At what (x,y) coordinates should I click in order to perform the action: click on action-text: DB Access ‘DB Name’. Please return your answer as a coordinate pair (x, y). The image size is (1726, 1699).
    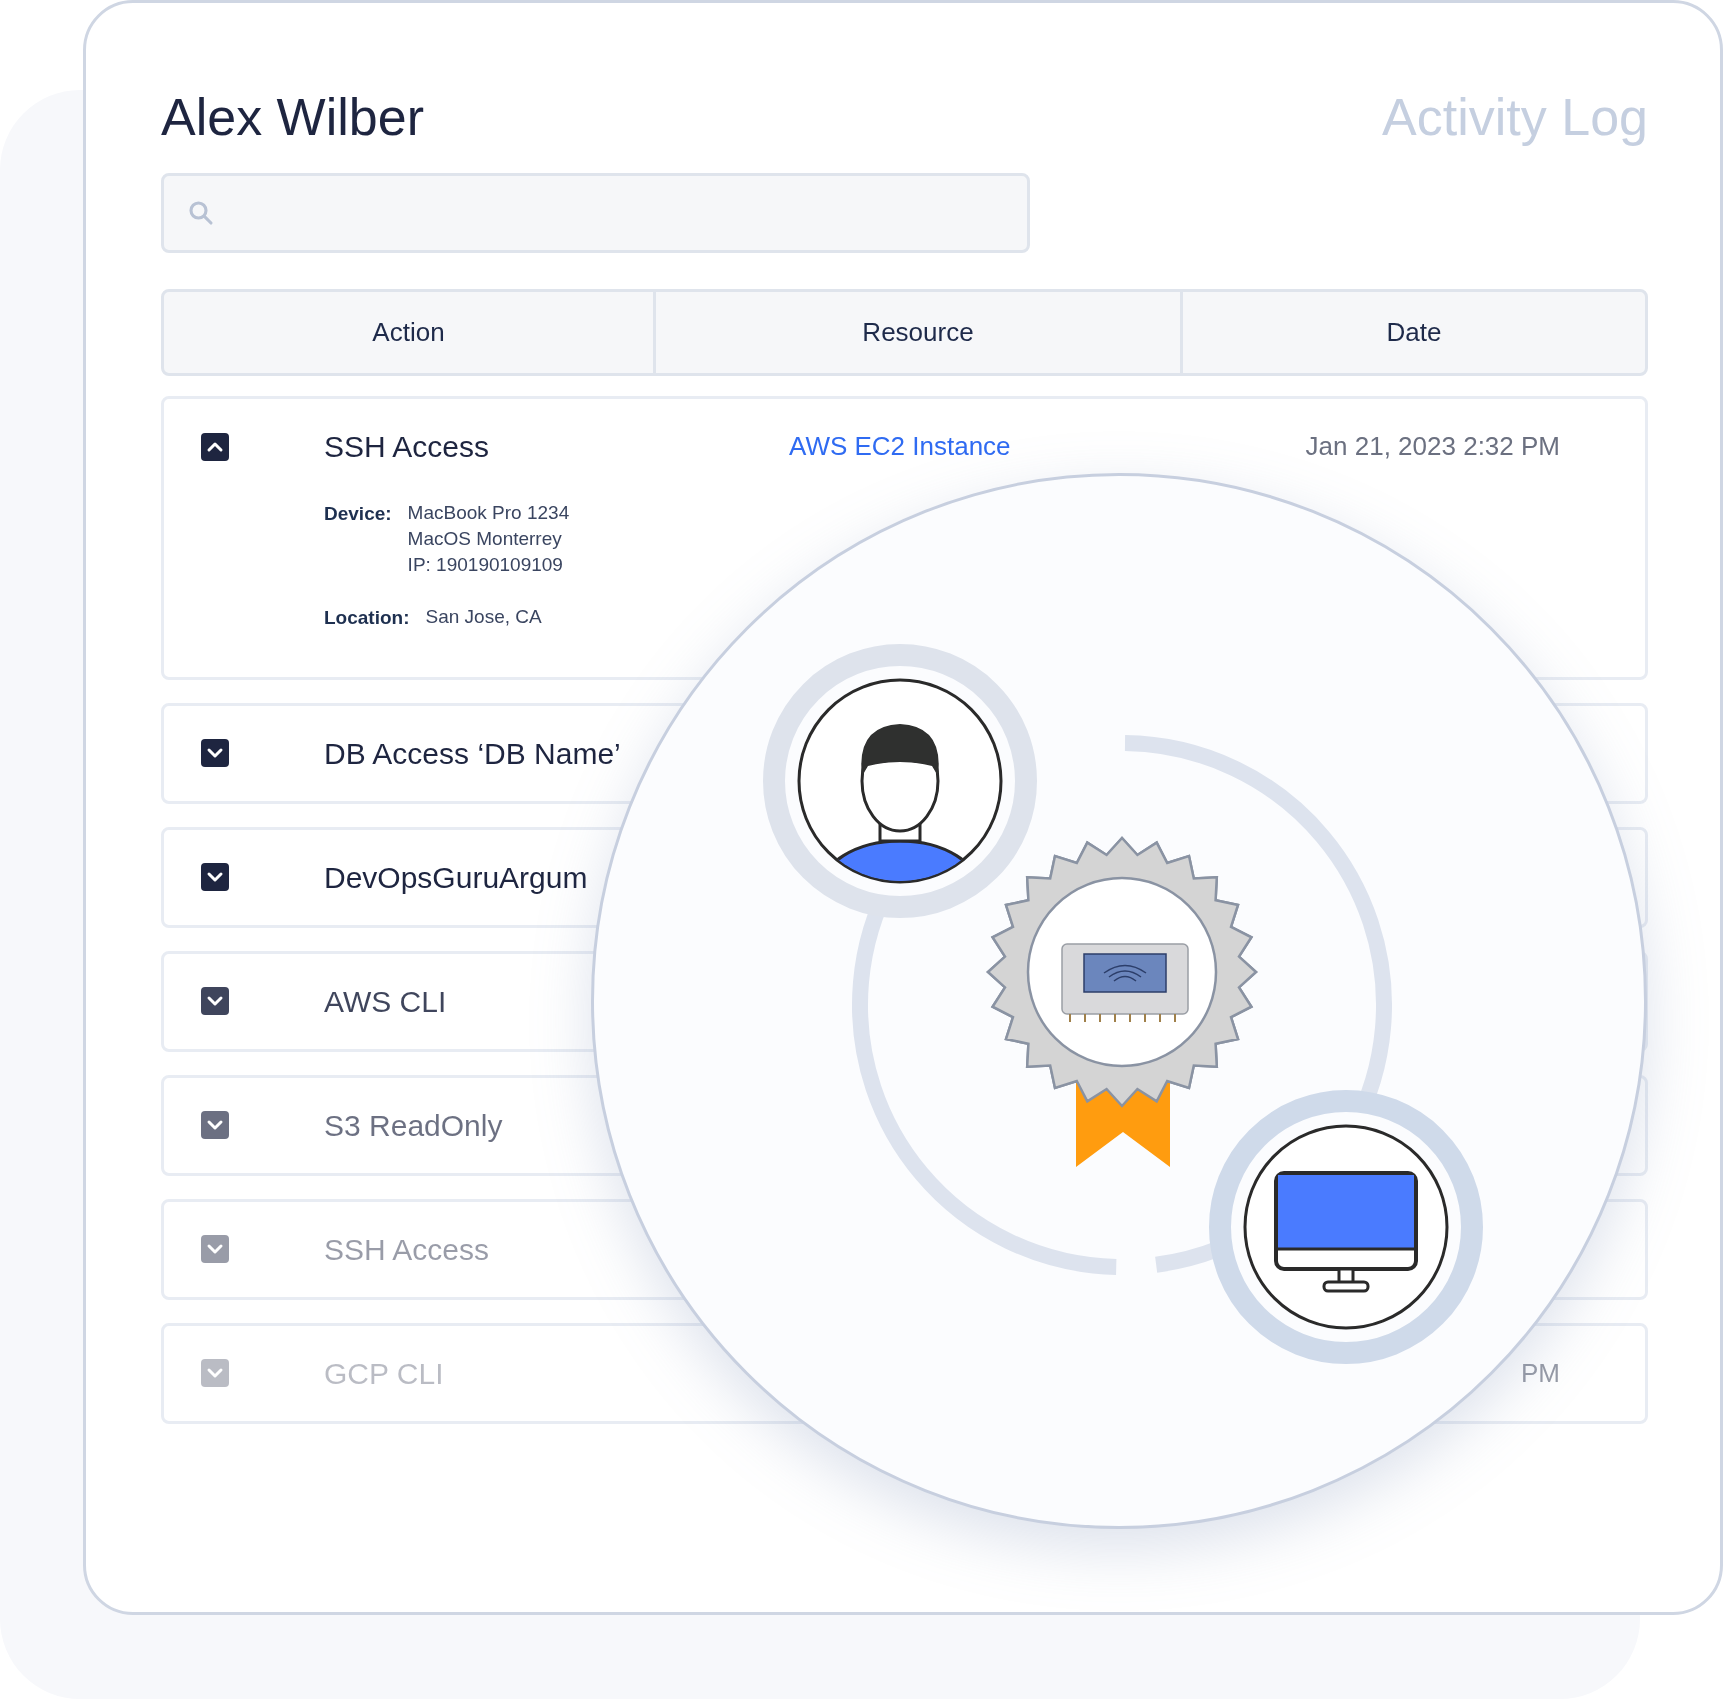
    Looking at the image, I should click on (473, 753).